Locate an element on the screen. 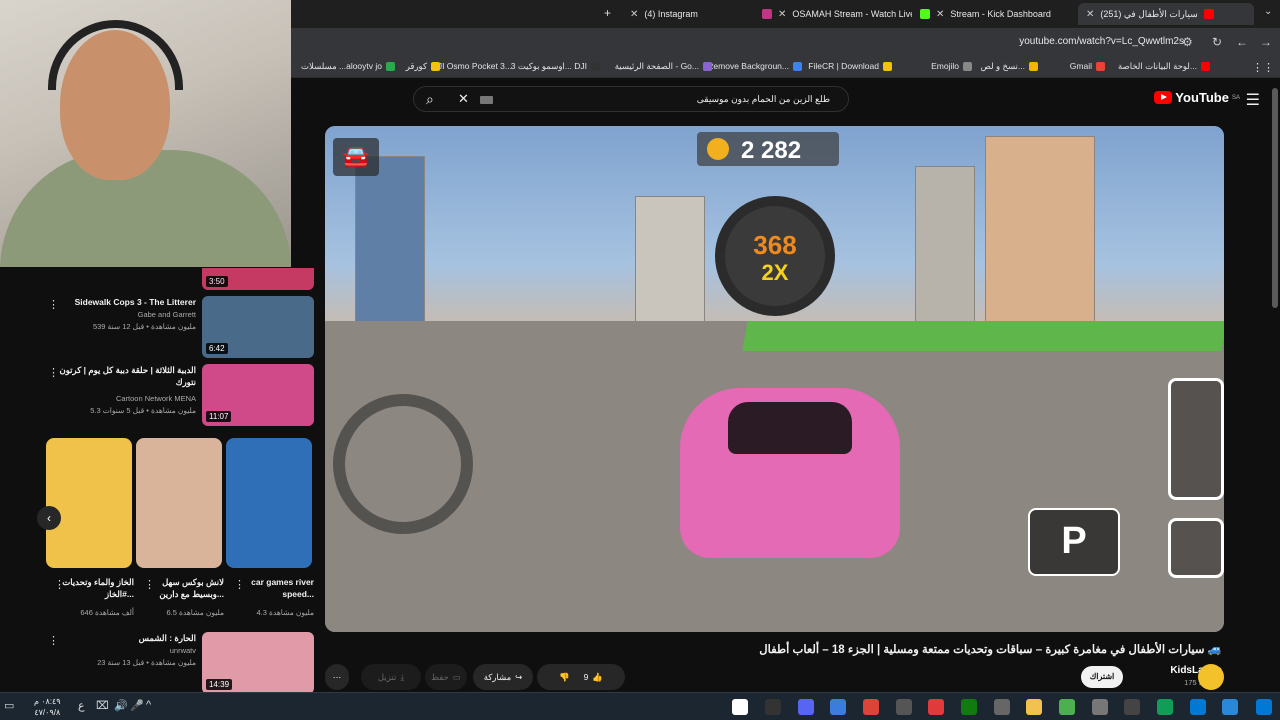 The height and width of the screenshot is (720, 1280). bookmark-item: Emojilo is located at coordinates (951, 66).